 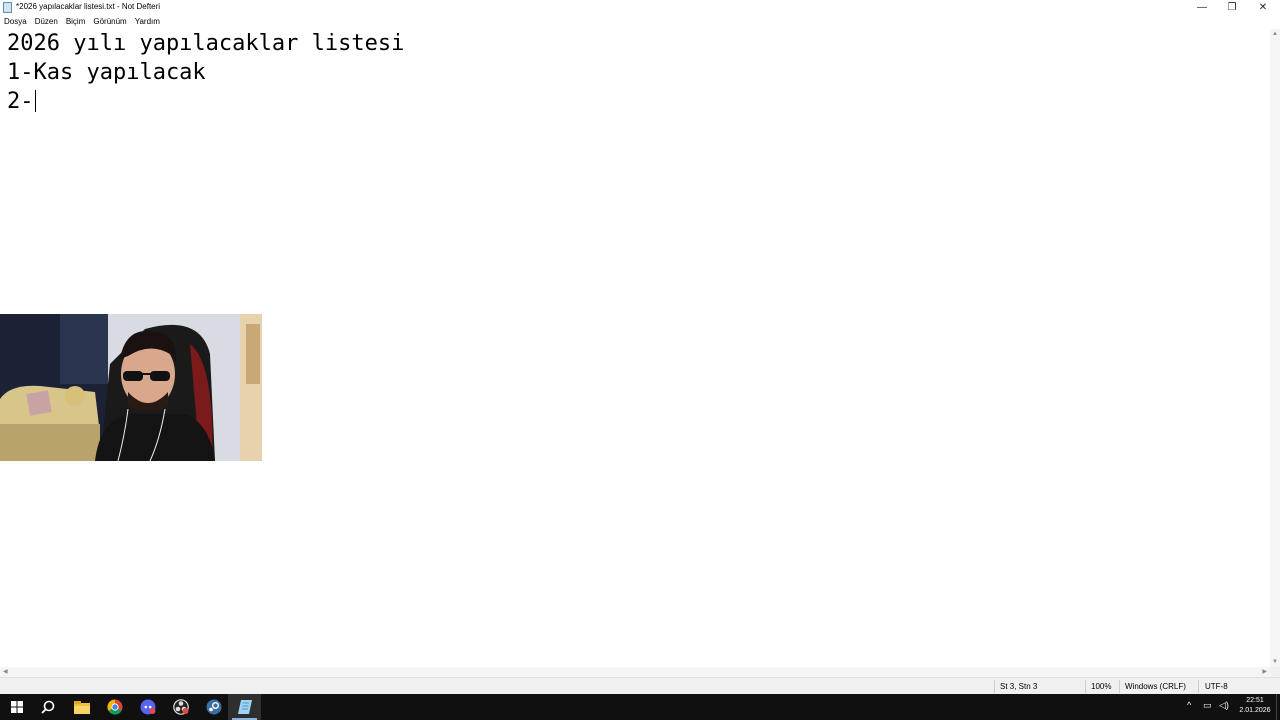 I want to click on volume-icon: ◁), so click(x=1224, y=705).